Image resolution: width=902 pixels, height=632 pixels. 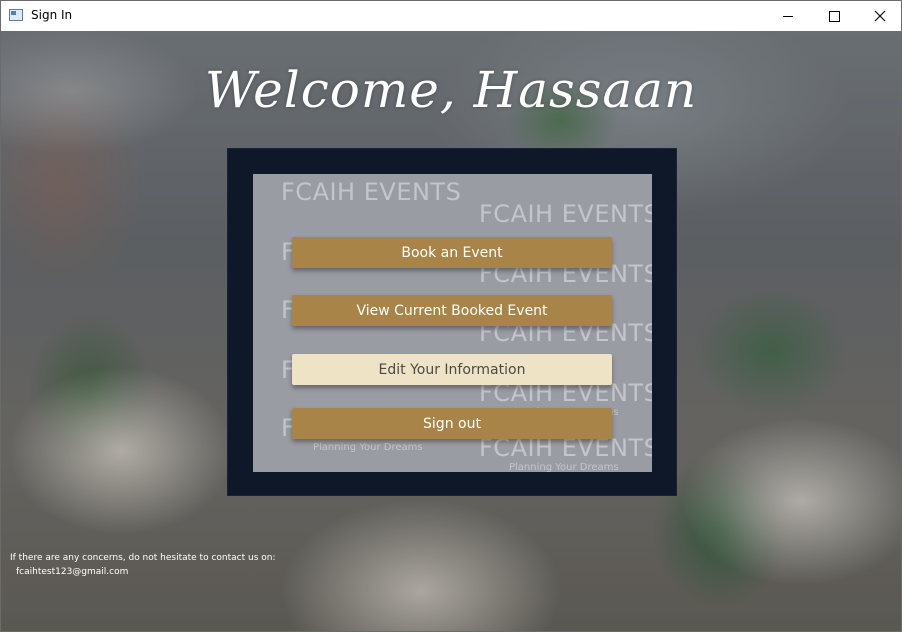 I want to click on app-icon, so click(x=16, y=15).